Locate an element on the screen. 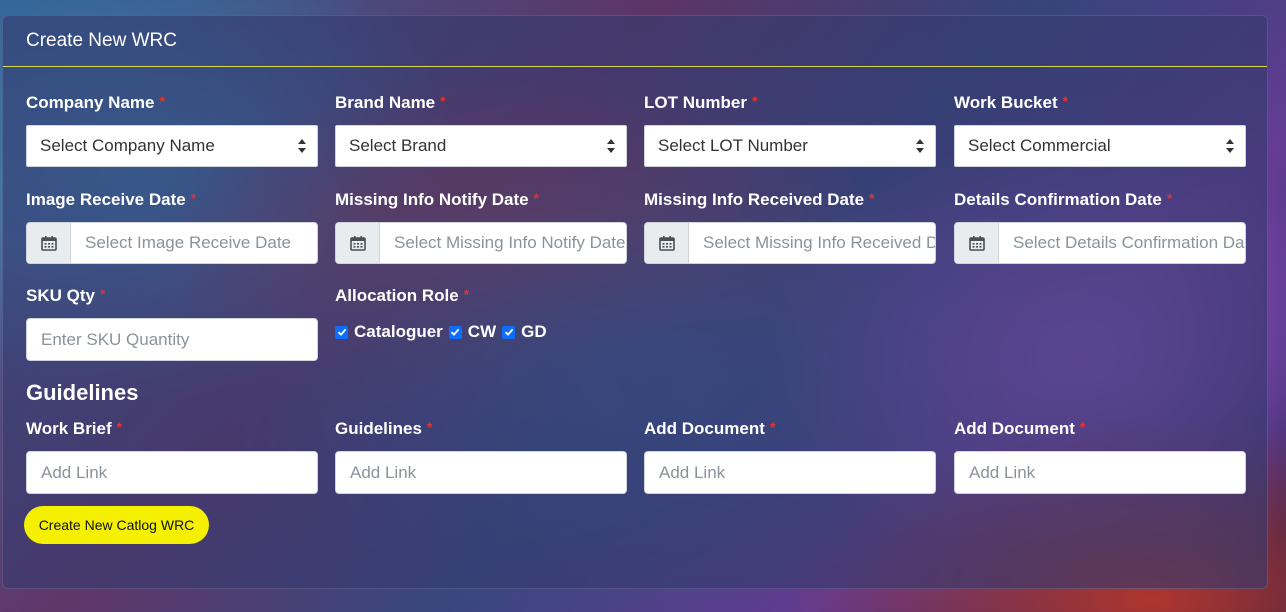  checkbox-cataloguer: Cataloguer is located at coordinates (389, 332).